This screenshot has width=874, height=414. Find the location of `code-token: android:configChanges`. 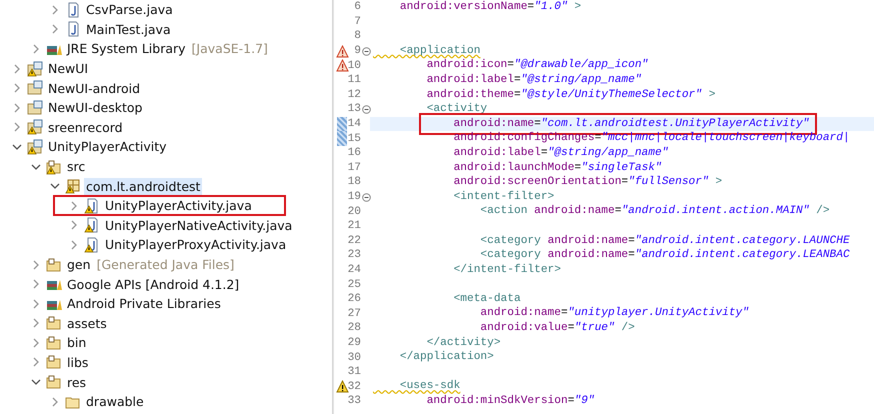

code-token: android:configChanges is located at coordinates (523, 138).